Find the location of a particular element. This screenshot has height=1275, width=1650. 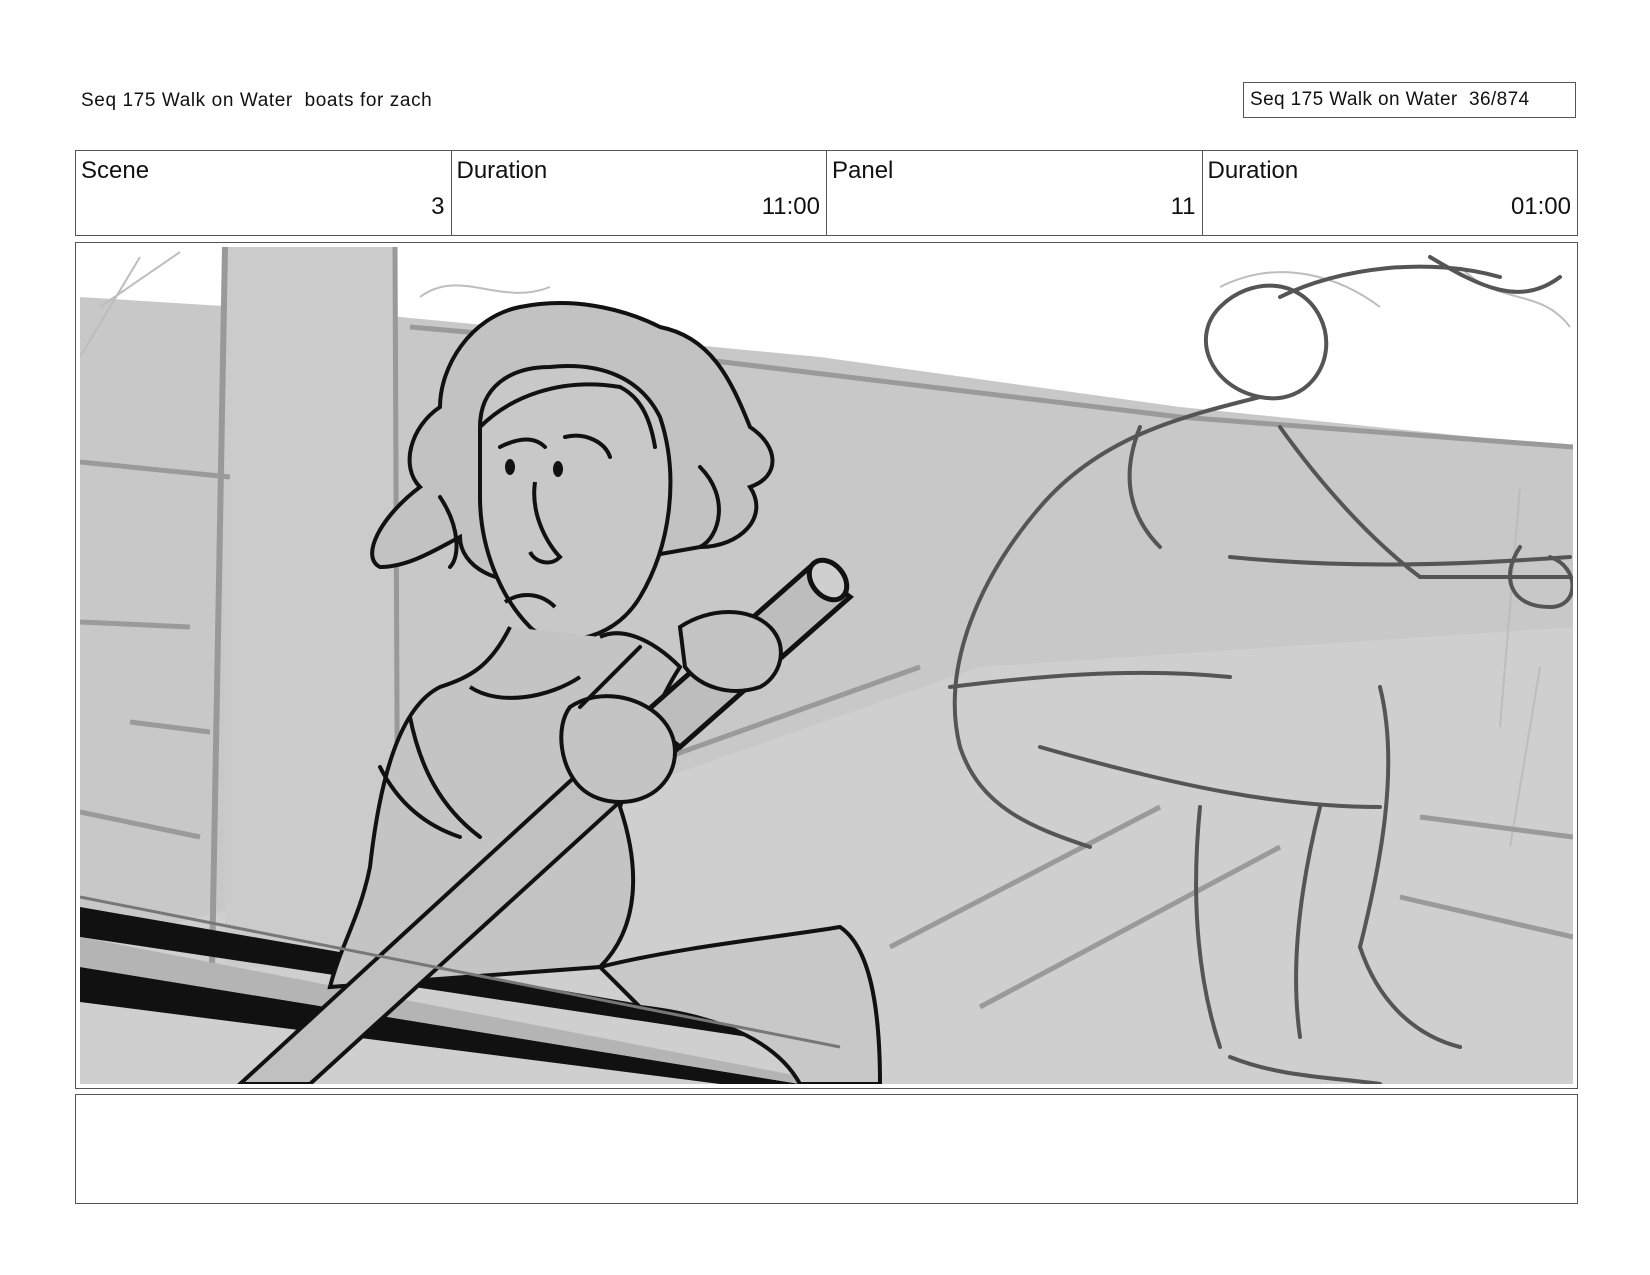

sequence-title: Seq 175 Walk on Water boats for zach is located at coordinates (257, 100).